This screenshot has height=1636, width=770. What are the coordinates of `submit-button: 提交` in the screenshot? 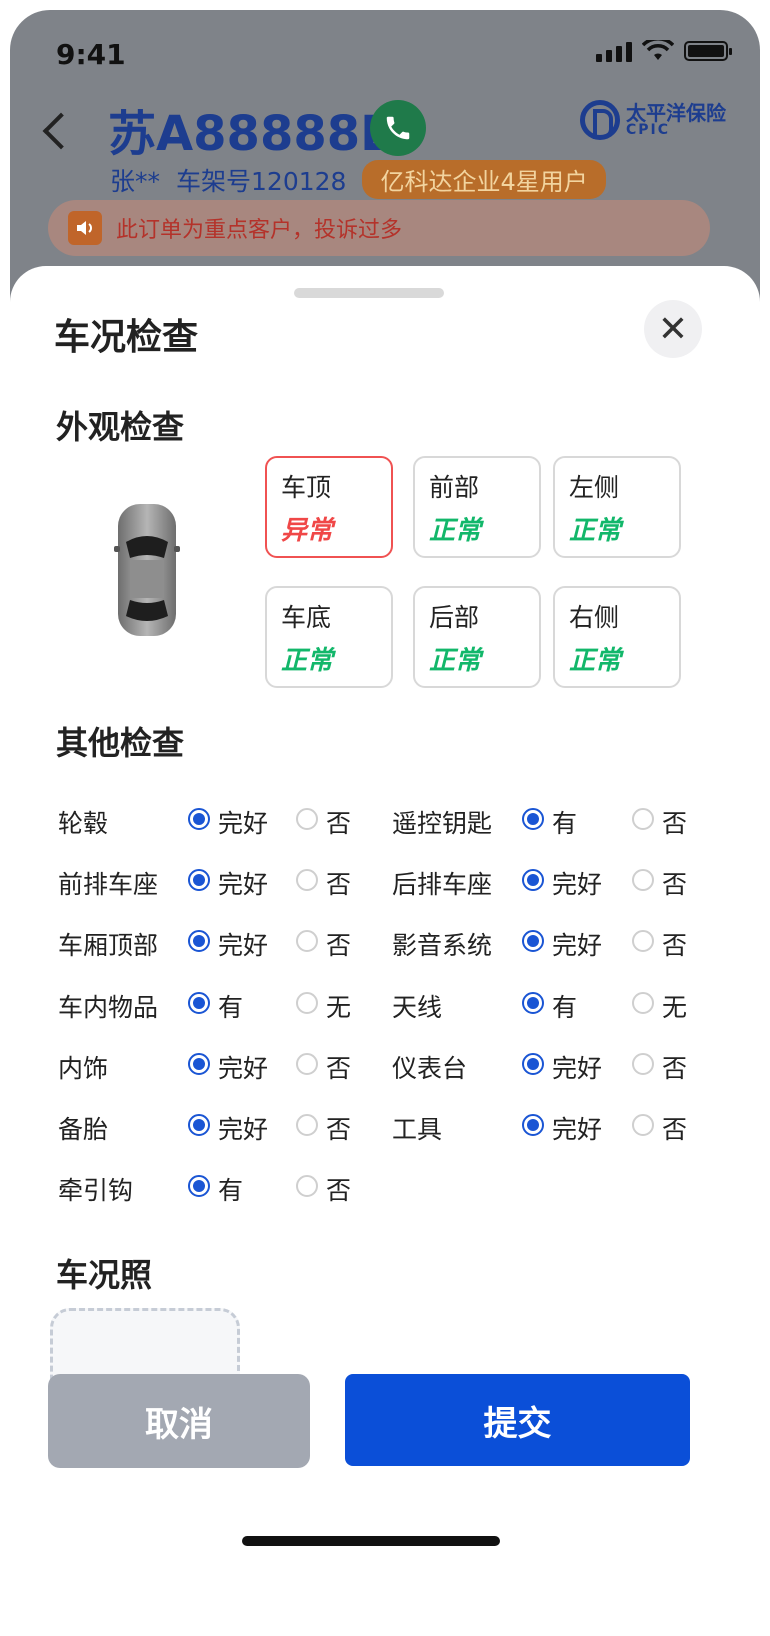 It's located at (517, 1420).